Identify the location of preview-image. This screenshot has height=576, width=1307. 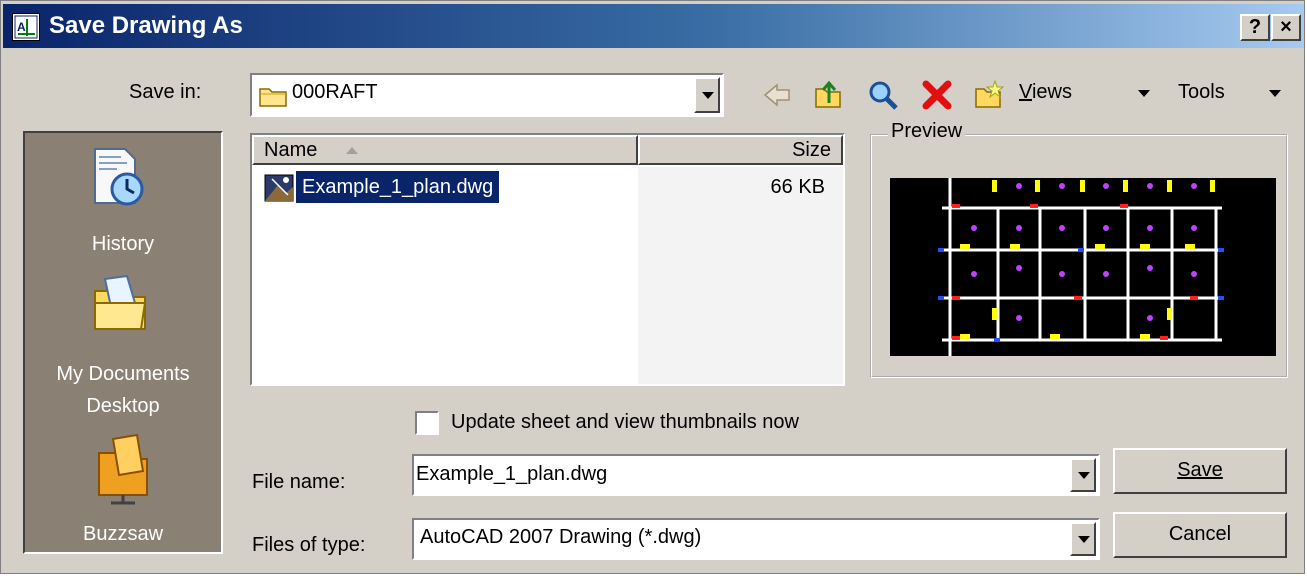
(1083, 267).